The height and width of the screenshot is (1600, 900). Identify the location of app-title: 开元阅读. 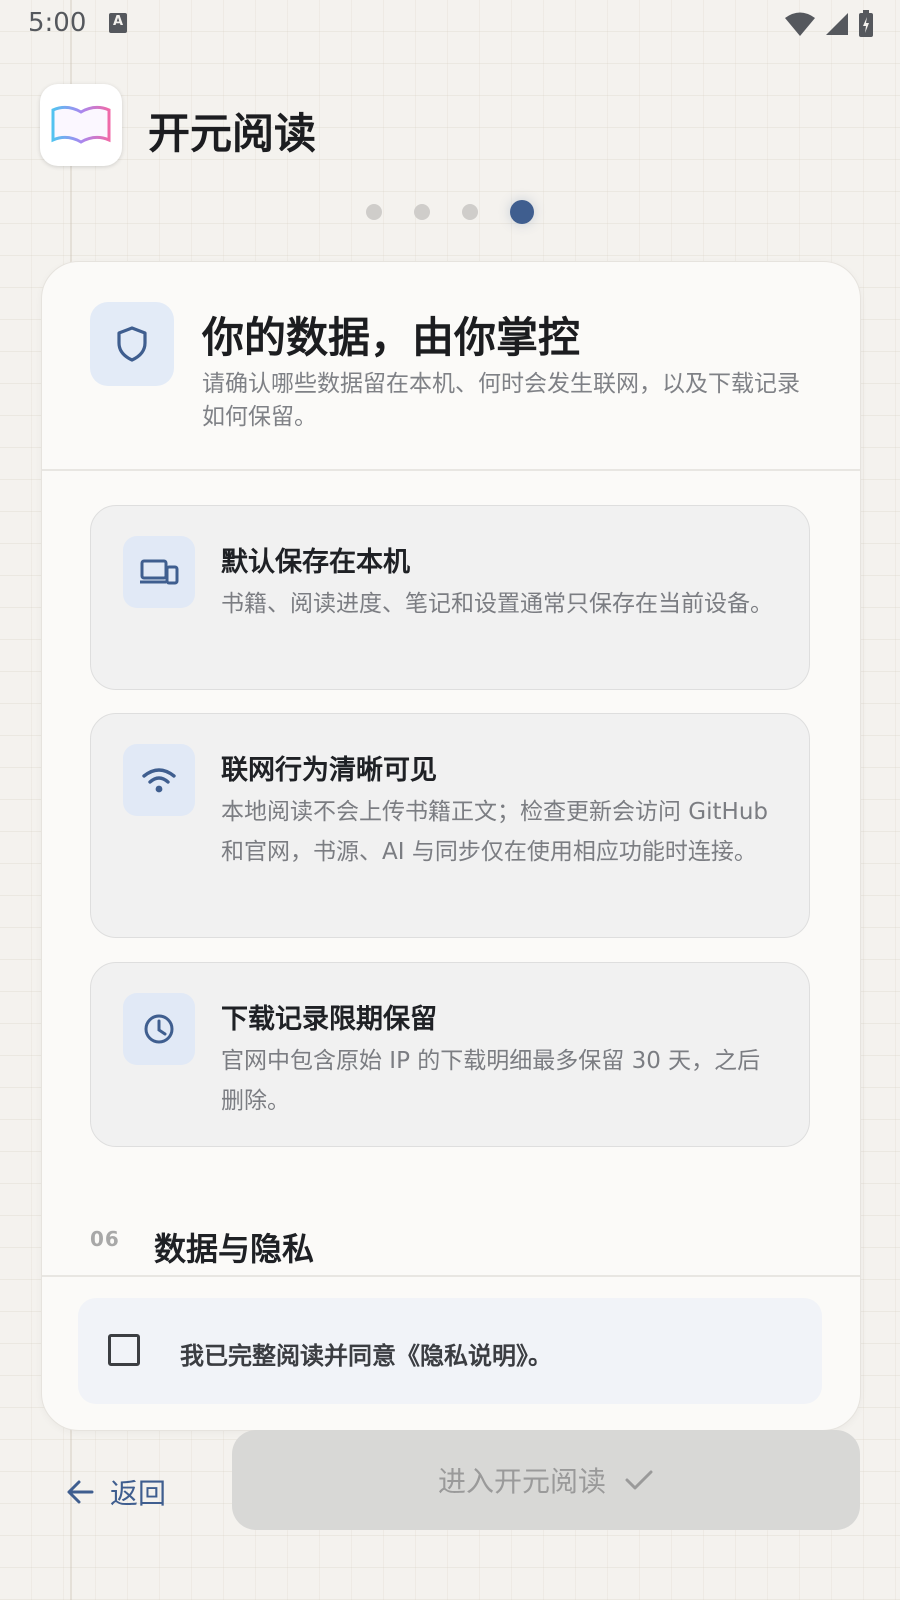
(232, 133).